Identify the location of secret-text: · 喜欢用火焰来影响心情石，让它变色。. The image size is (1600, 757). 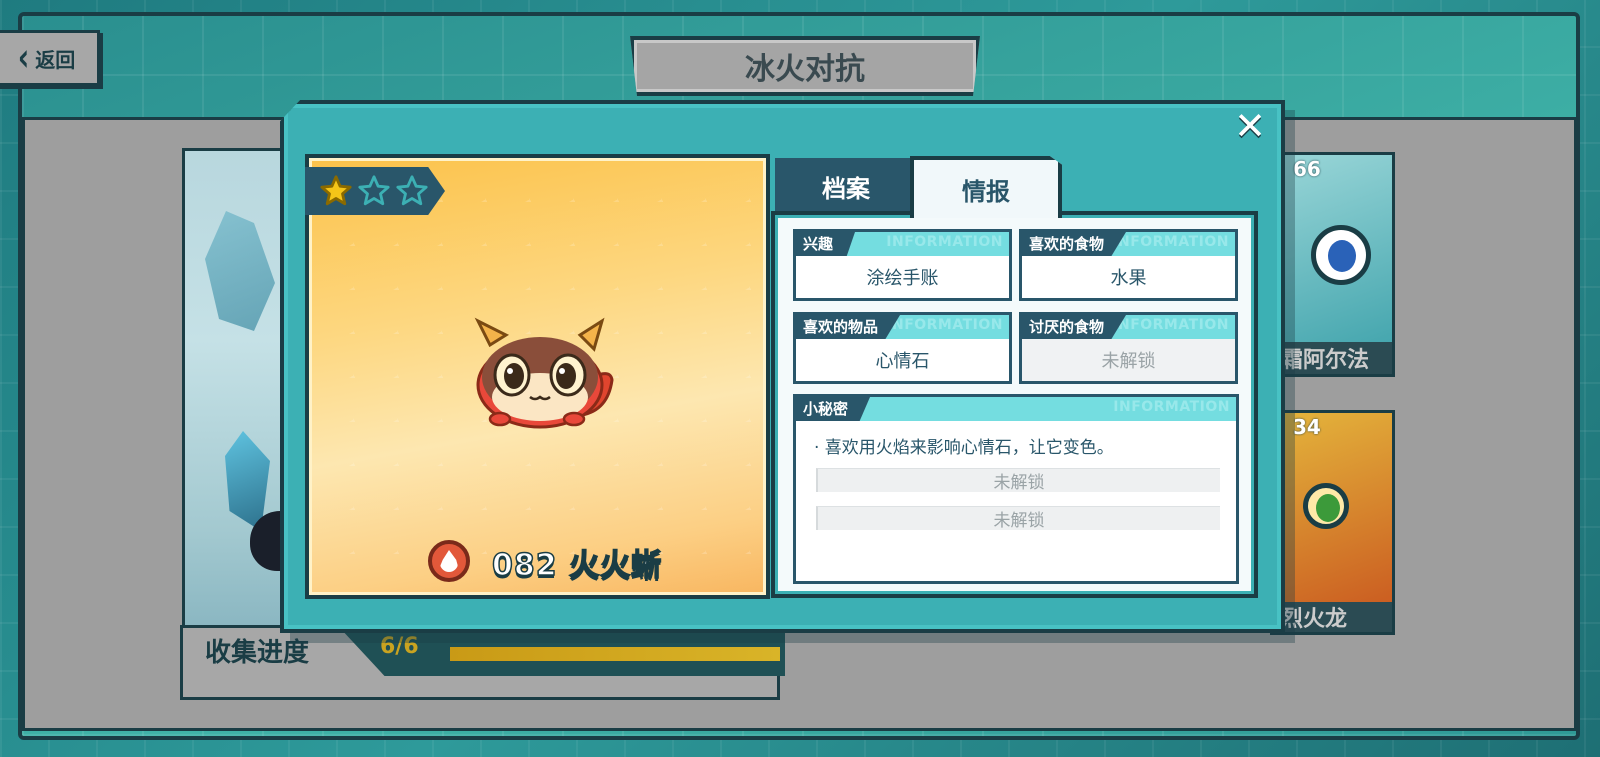
(964, 448).